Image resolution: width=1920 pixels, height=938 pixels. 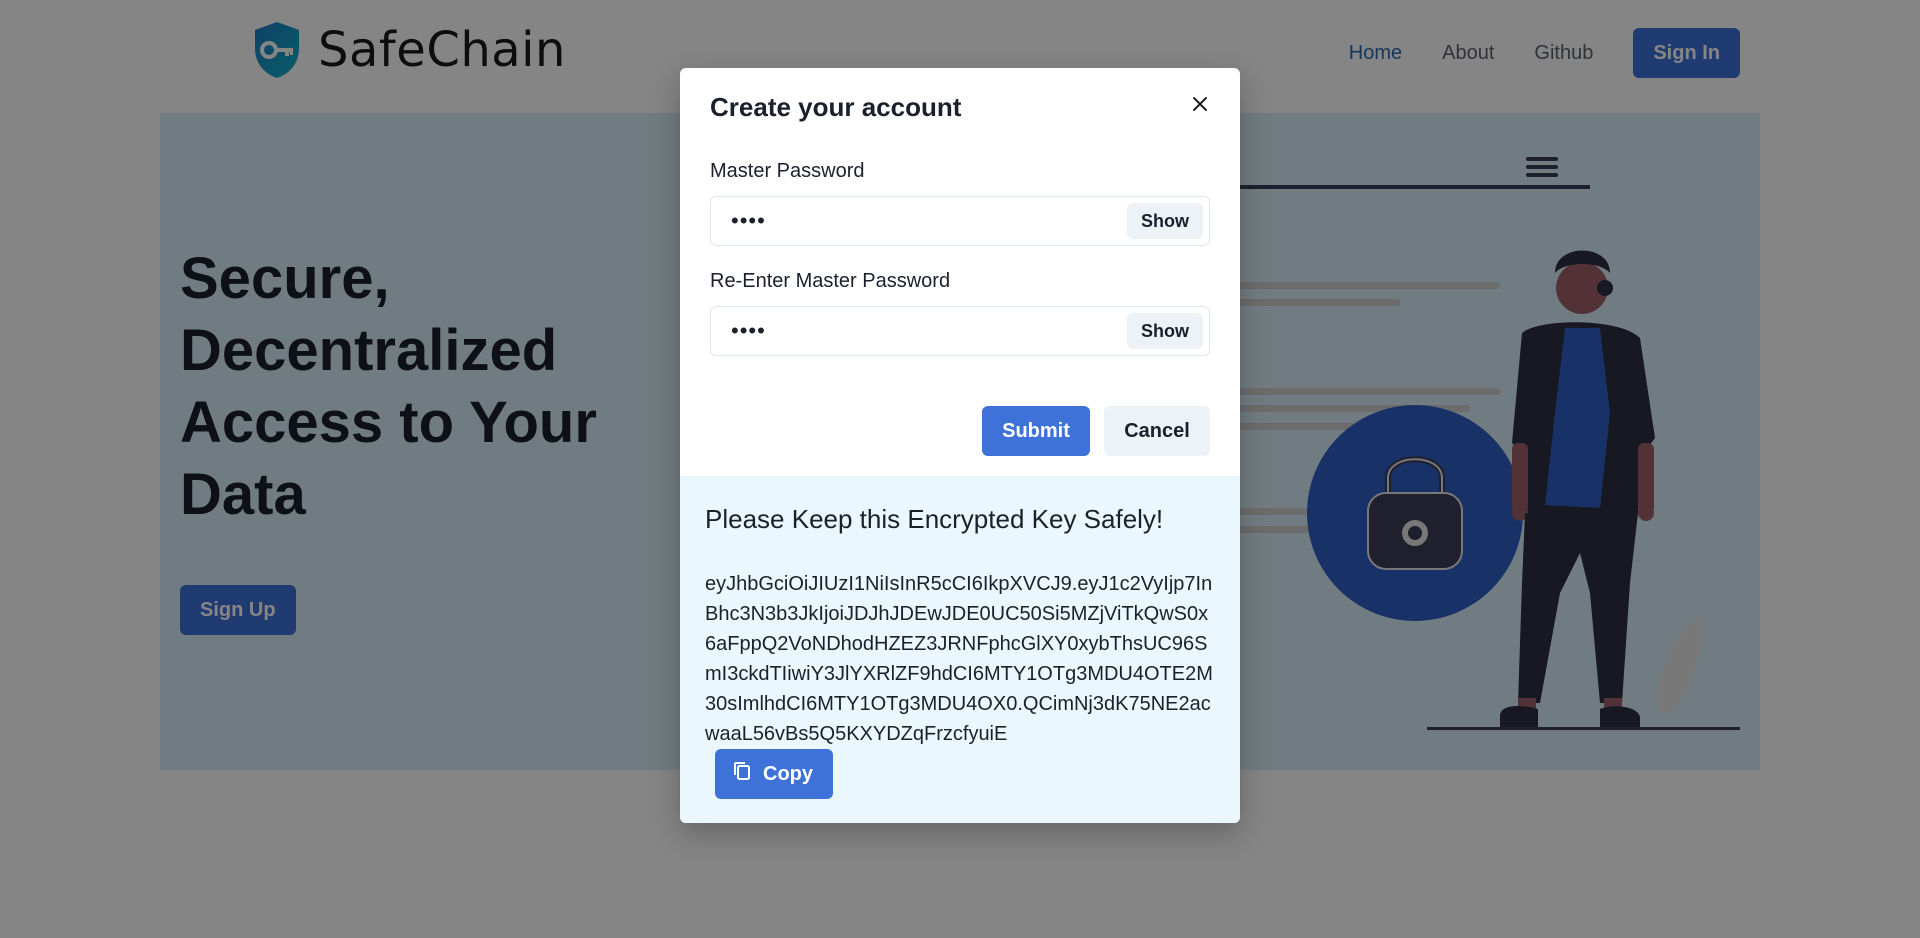 What do you see at coordinates (788, 773) in the screenshot?
I see `copy-button-label: Copy` at bounding box center [788, 773].